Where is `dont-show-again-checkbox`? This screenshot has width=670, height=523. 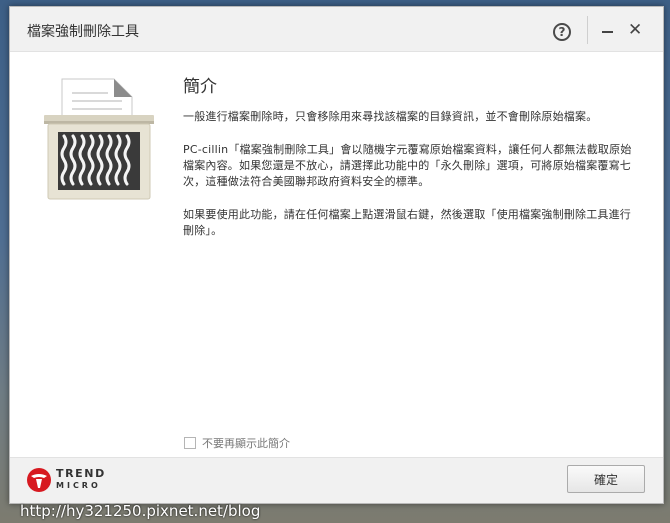
dont-show-again-checkbox is located at coordinates (190, 443).